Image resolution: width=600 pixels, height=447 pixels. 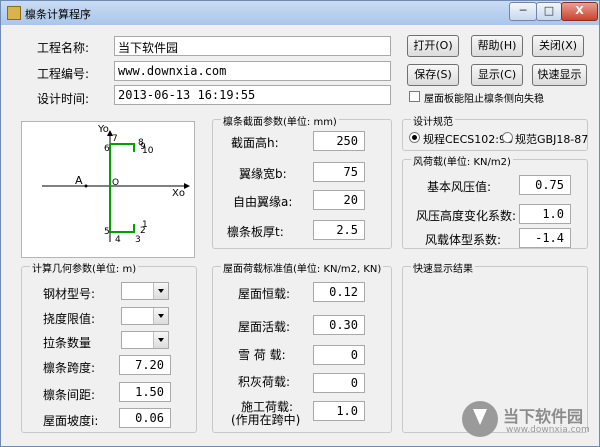 I want to click on construction-load-field: 1.0, so click(x=339, y=411).